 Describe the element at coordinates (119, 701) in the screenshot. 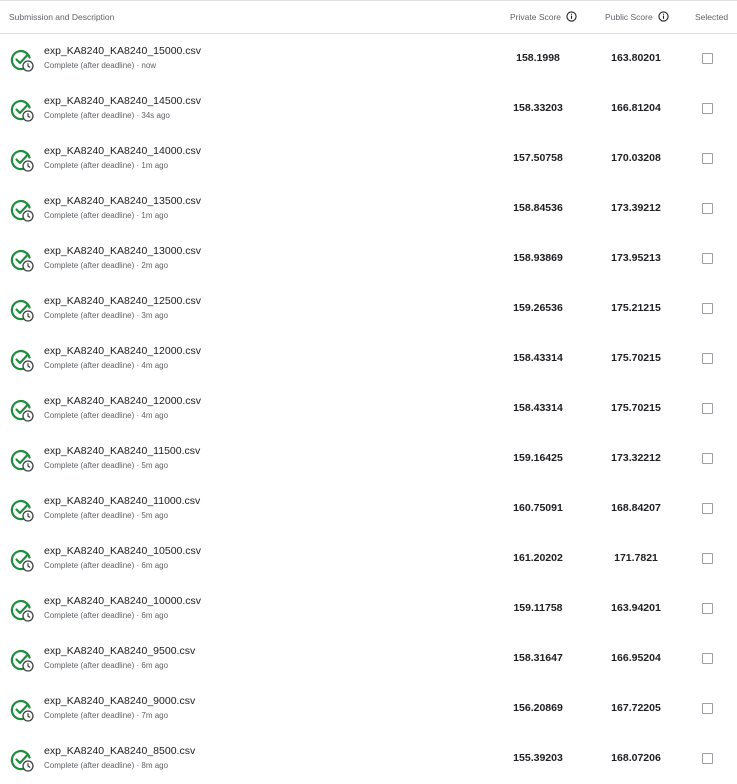

I see `submission-name: exp_KA8240_KA8240_9000.csv` at that location.